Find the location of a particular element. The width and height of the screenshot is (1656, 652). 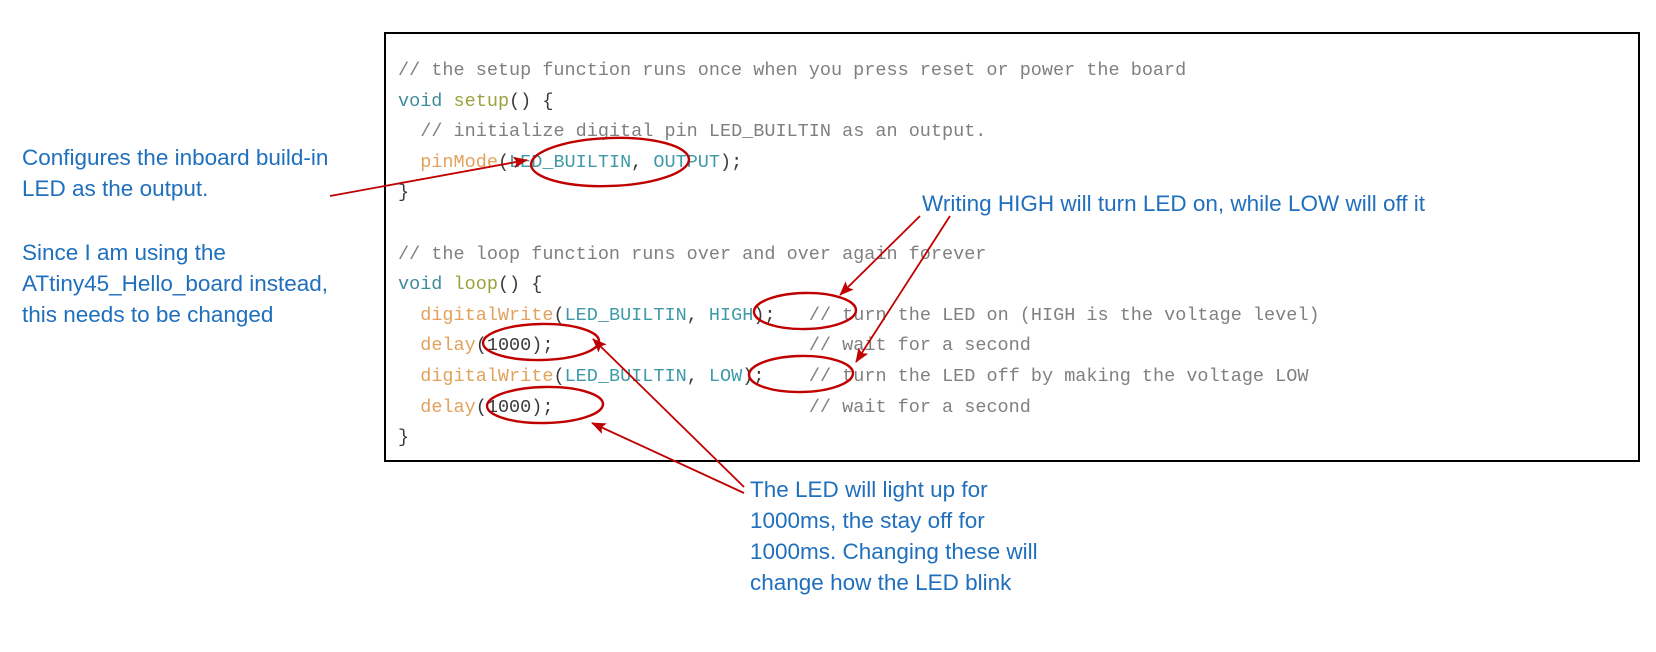

code-line: pinMode(LED_BUILTIN, OUTPUT); is located at coordinates (859, 163).